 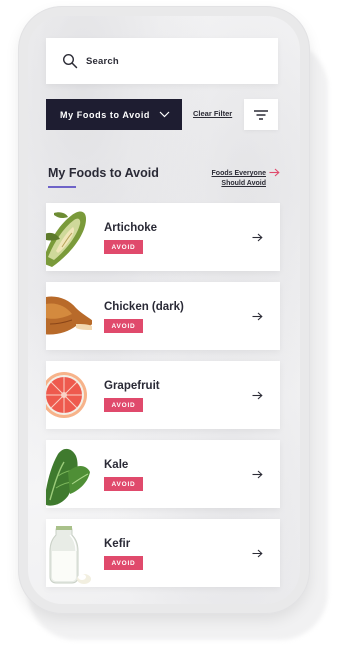 I want to click on filter-button, so click(x=261, y=114).